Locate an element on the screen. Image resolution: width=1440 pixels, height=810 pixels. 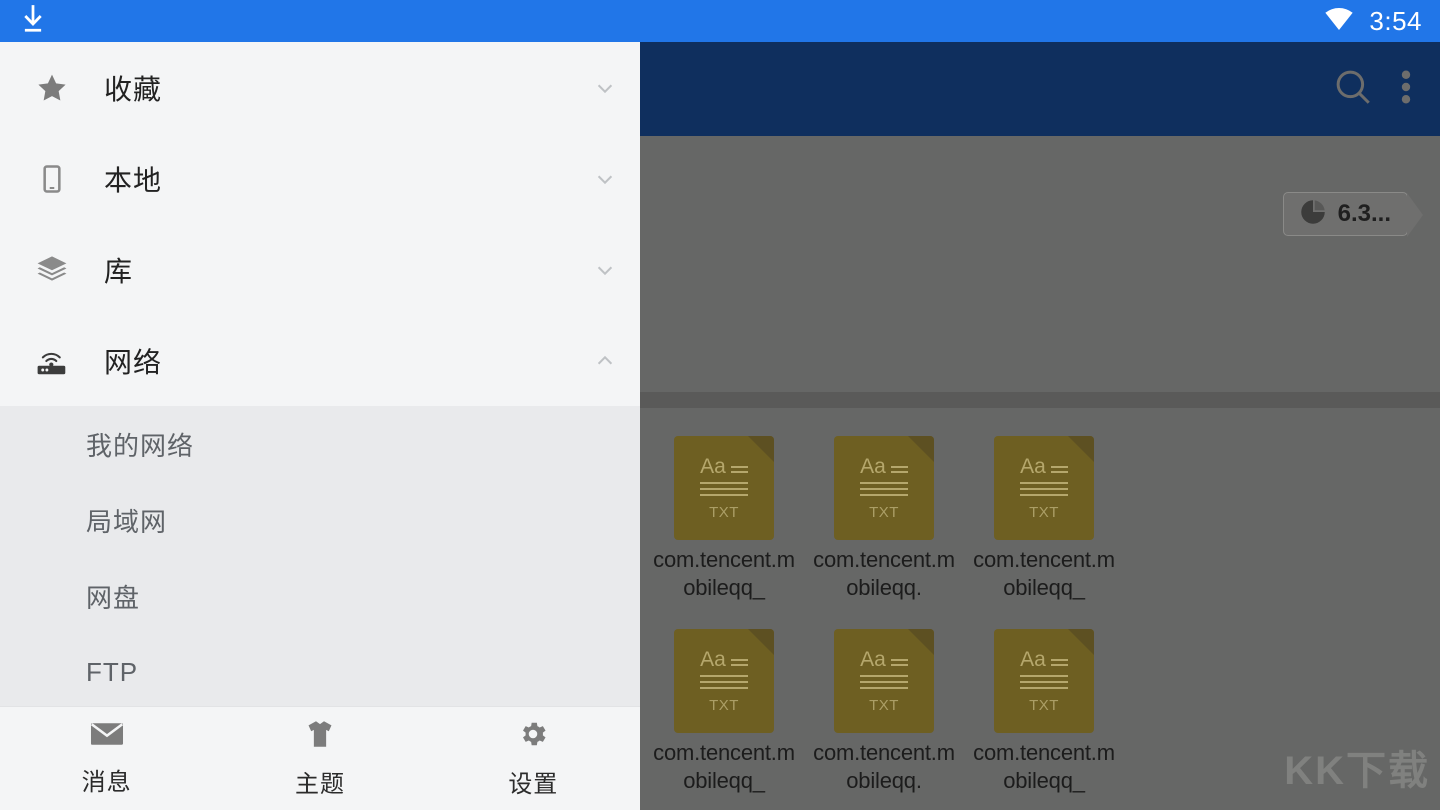
wifi-icon is located at coordinates (1339, 21).